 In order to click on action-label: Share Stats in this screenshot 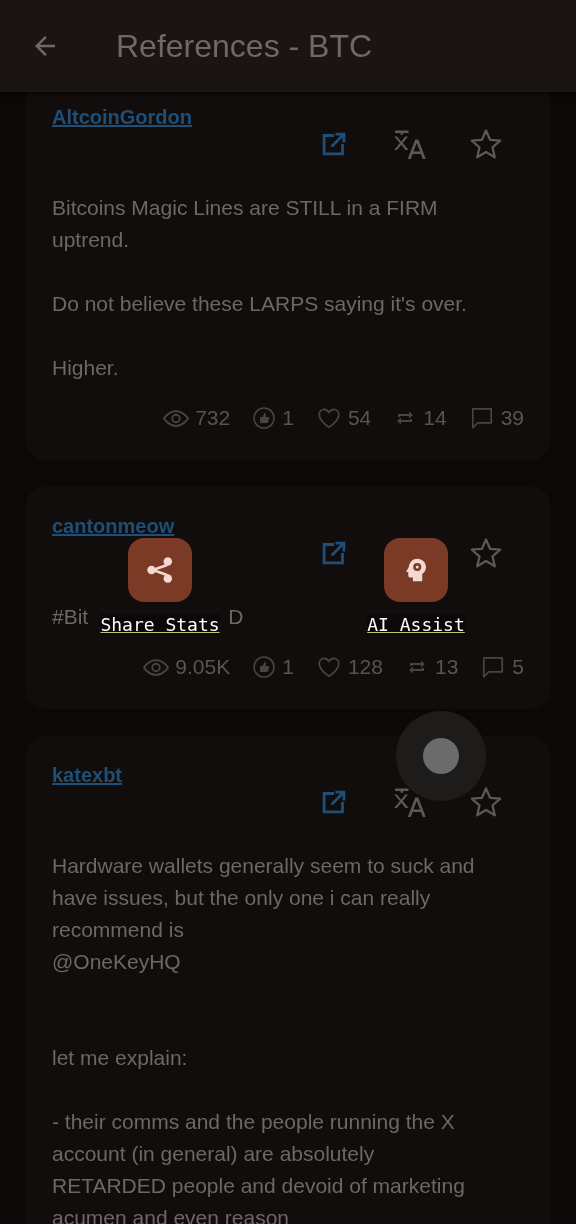, I will do `click(160, 624)`.